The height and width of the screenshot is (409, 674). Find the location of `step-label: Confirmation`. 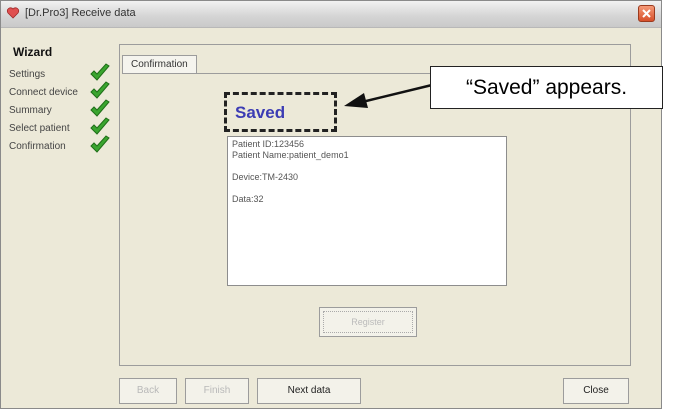

step-label: Confirmation is located at coordinates (37, 146).